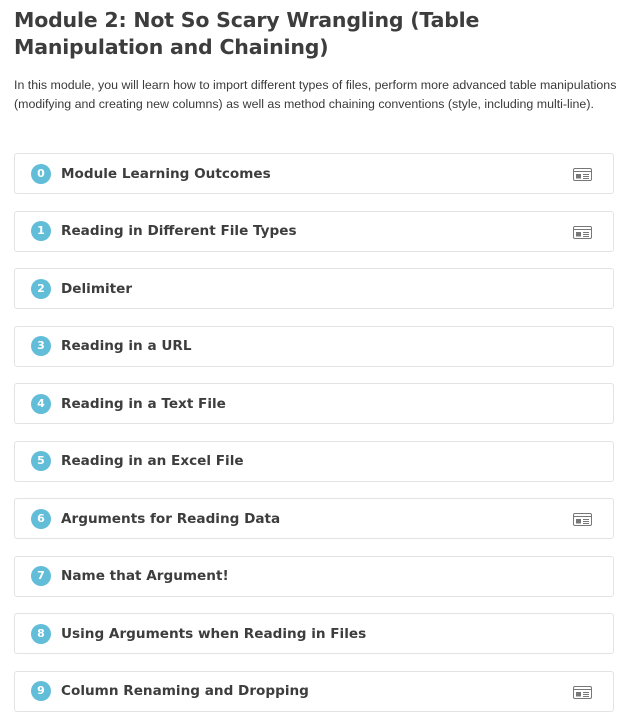  Describe the element at coordinates (185, 691) in the screenshot. I see `chapter-title: Column Renaming and Dropping` at that location.